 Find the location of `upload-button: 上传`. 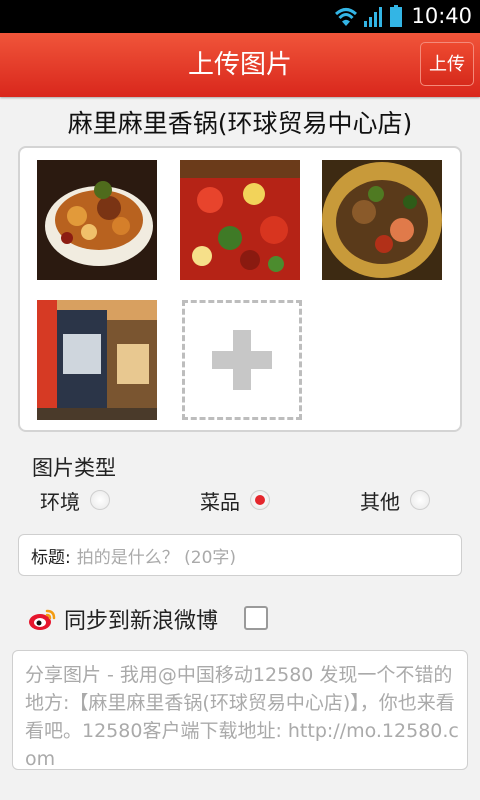

upload-button: 上传 is located at coordinates (447, 64).